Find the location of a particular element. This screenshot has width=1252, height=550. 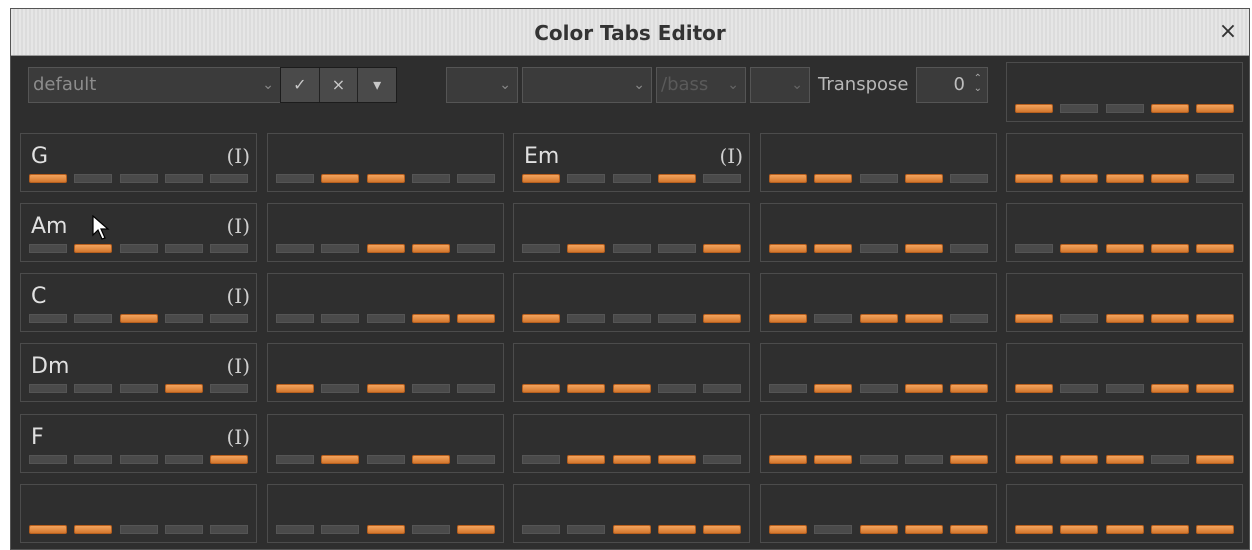

menu-button: ▾ is located at coordinates (377, 85).